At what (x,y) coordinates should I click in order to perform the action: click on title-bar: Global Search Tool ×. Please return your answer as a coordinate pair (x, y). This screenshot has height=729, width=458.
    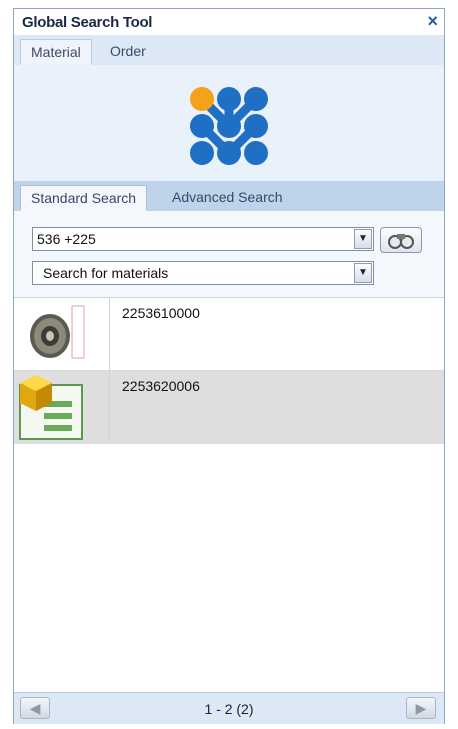
    Looking at the image, I should click on (229, 22).